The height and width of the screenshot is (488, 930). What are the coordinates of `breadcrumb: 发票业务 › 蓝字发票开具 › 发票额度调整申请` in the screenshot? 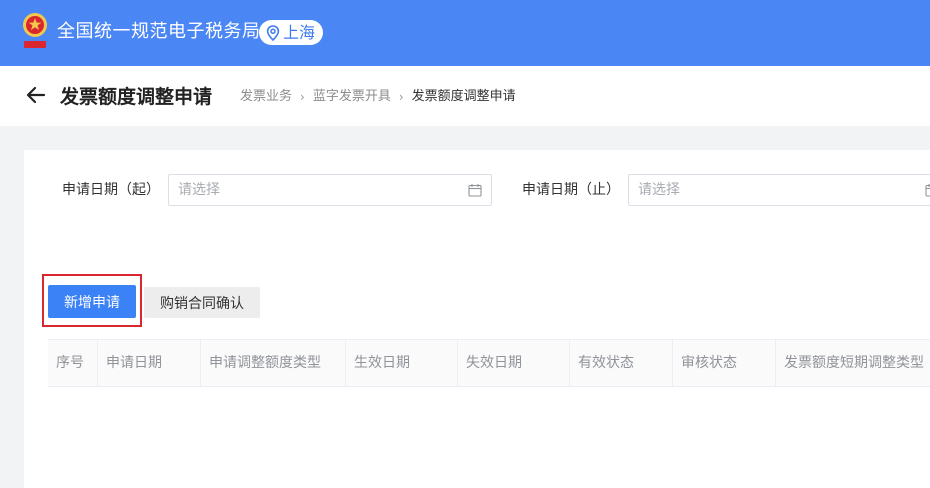 It's located at (378, 97).